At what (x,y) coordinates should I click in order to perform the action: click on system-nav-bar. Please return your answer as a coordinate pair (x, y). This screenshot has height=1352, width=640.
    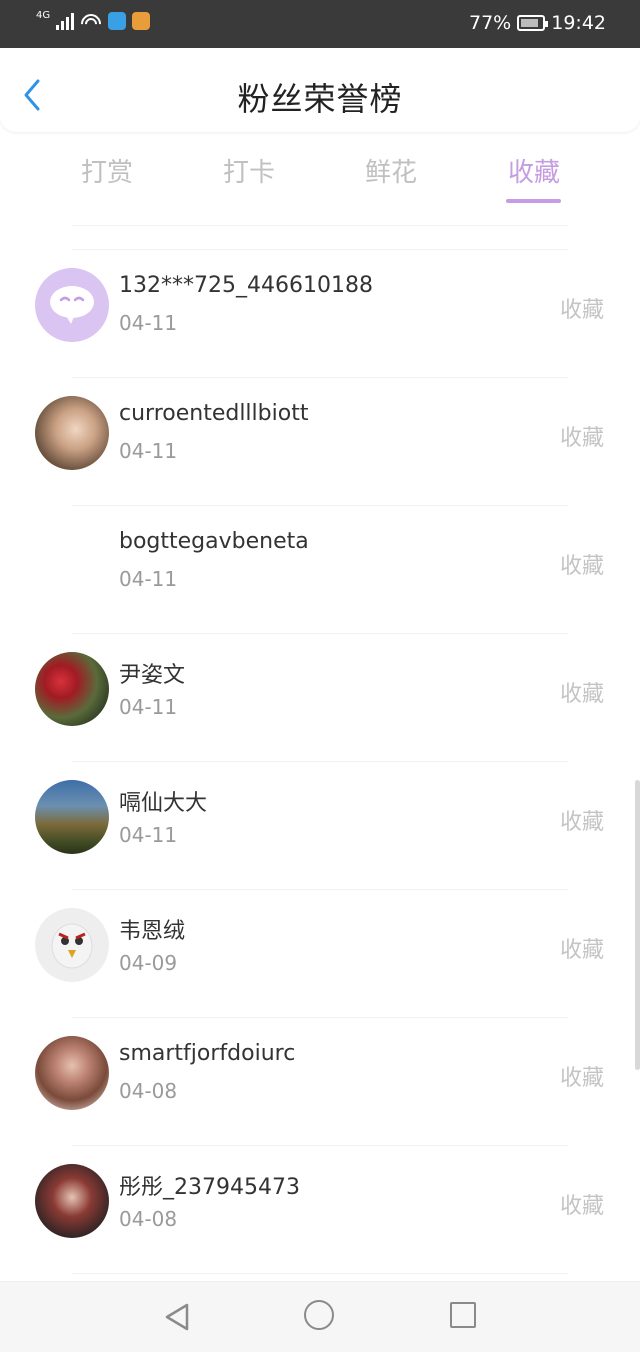
    Looking at the image, I should click on (320, 1316).